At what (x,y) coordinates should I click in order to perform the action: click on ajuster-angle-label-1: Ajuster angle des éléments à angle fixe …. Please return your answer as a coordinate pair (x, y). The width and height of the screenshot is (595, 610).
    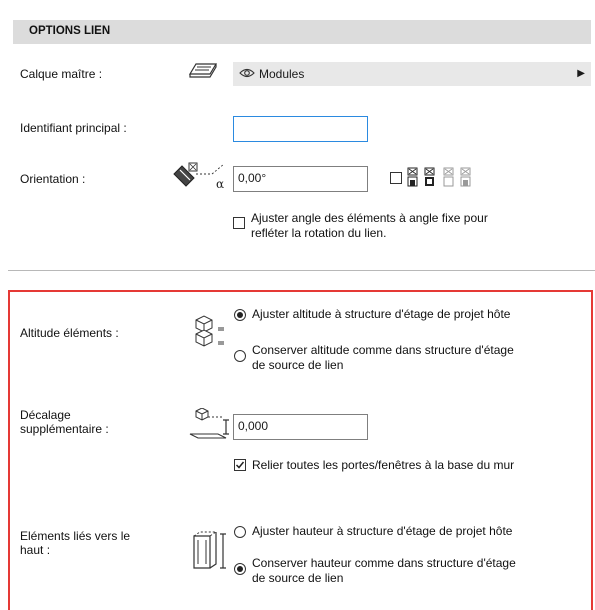
    Looking at the image, I should click on (369, 218).